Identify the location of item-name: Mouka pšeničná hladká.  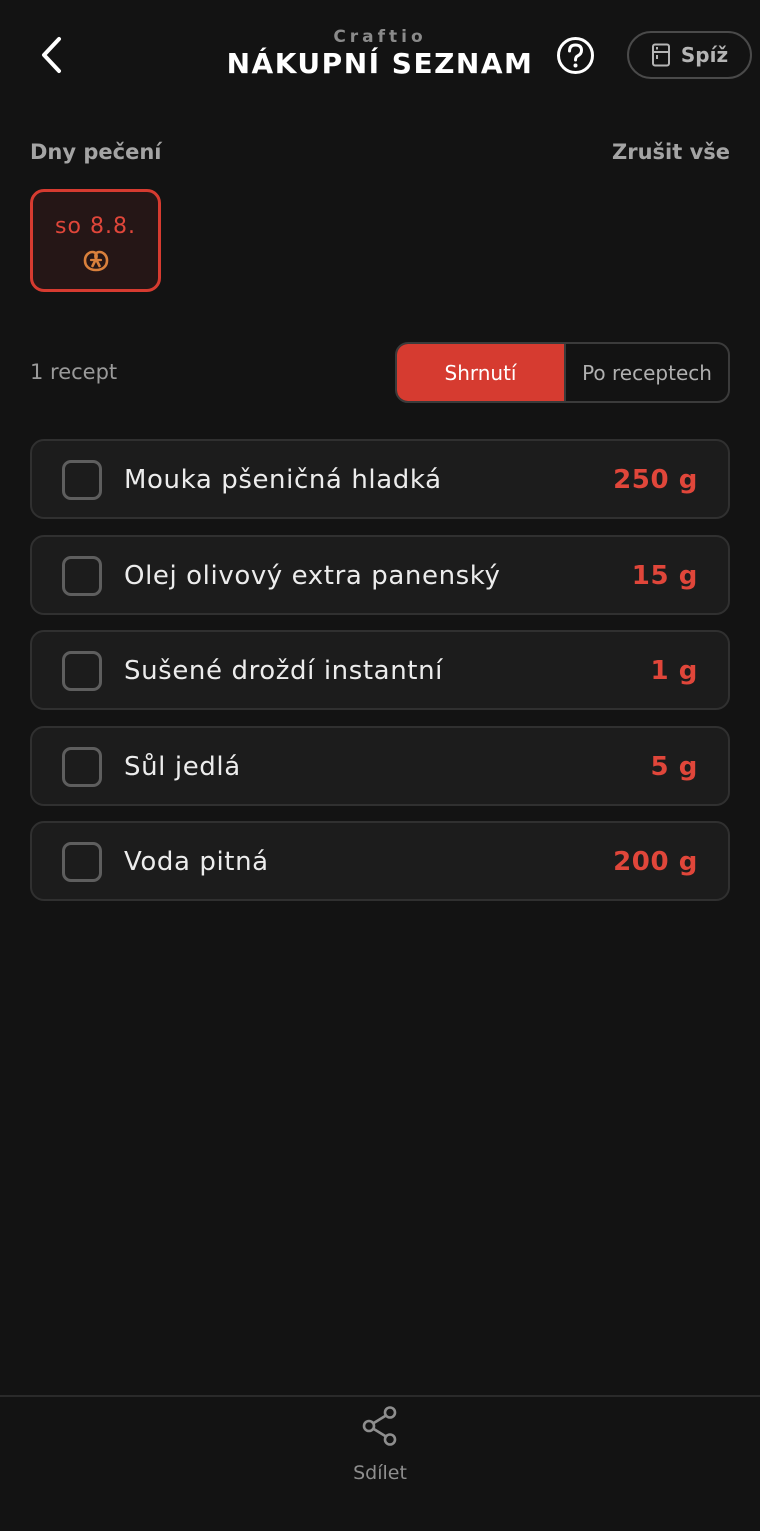
(283, 480).